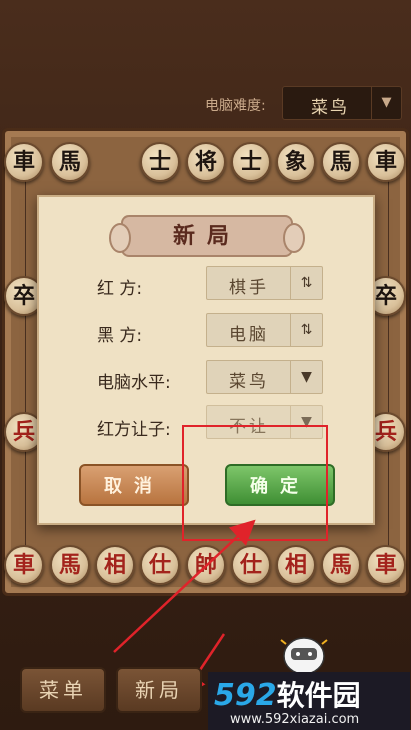 This screenshot has height=730, width=411. What do you see at coordinates (245, 695) in the screenshot?
I see `watermark-number: 592` at bounding box center [245, 695].